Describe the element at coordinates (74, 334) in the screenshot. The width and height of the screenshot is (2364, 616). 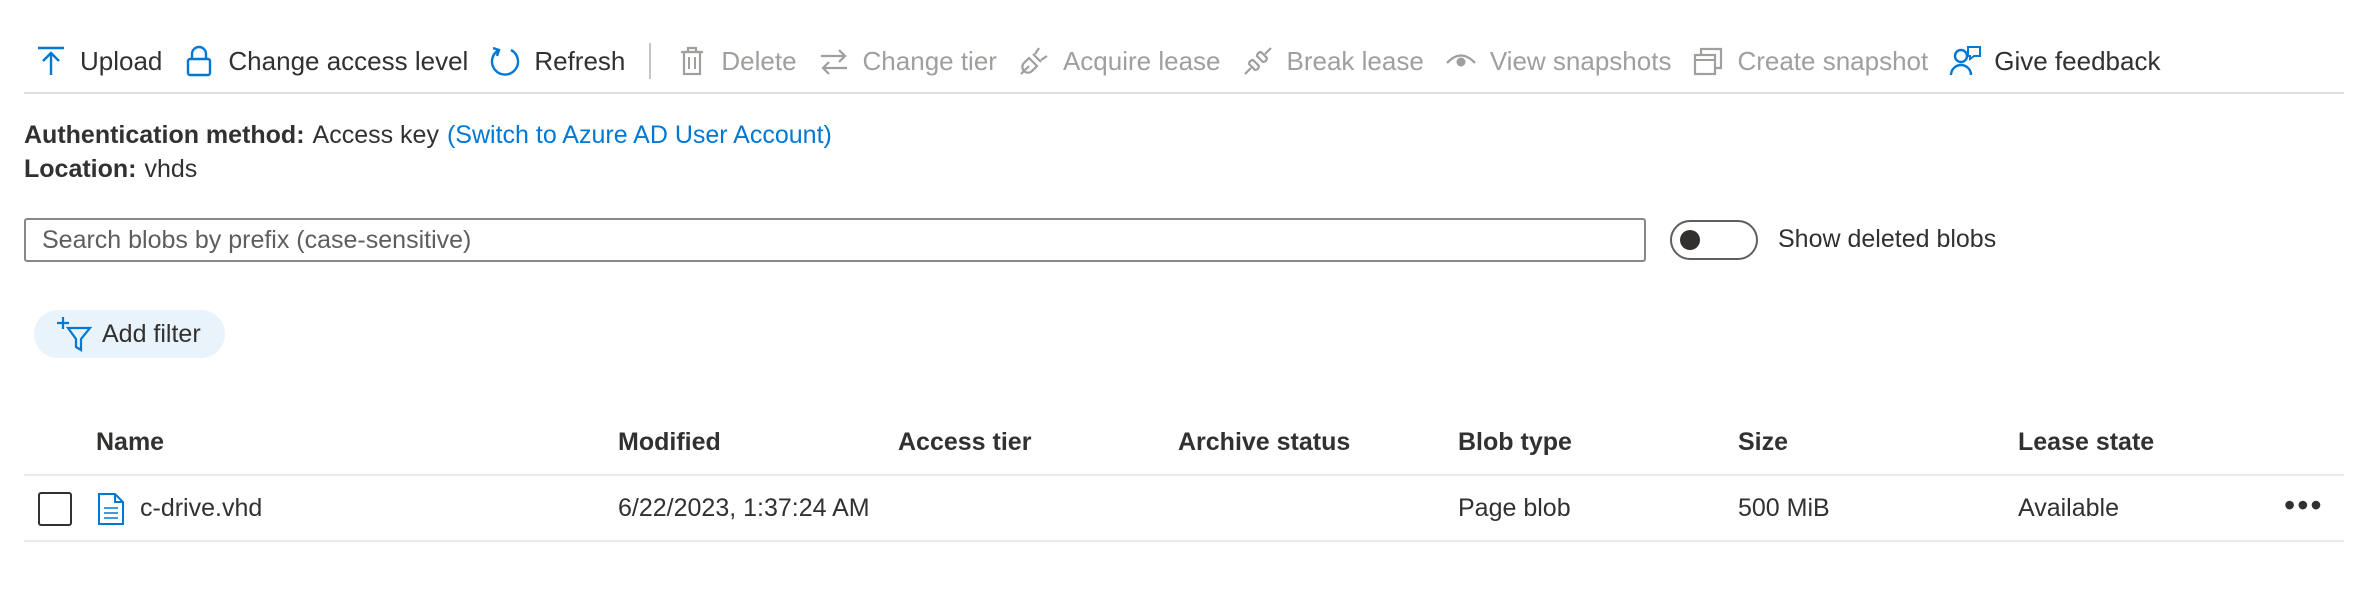
I see `add-filter-icon` at that location.